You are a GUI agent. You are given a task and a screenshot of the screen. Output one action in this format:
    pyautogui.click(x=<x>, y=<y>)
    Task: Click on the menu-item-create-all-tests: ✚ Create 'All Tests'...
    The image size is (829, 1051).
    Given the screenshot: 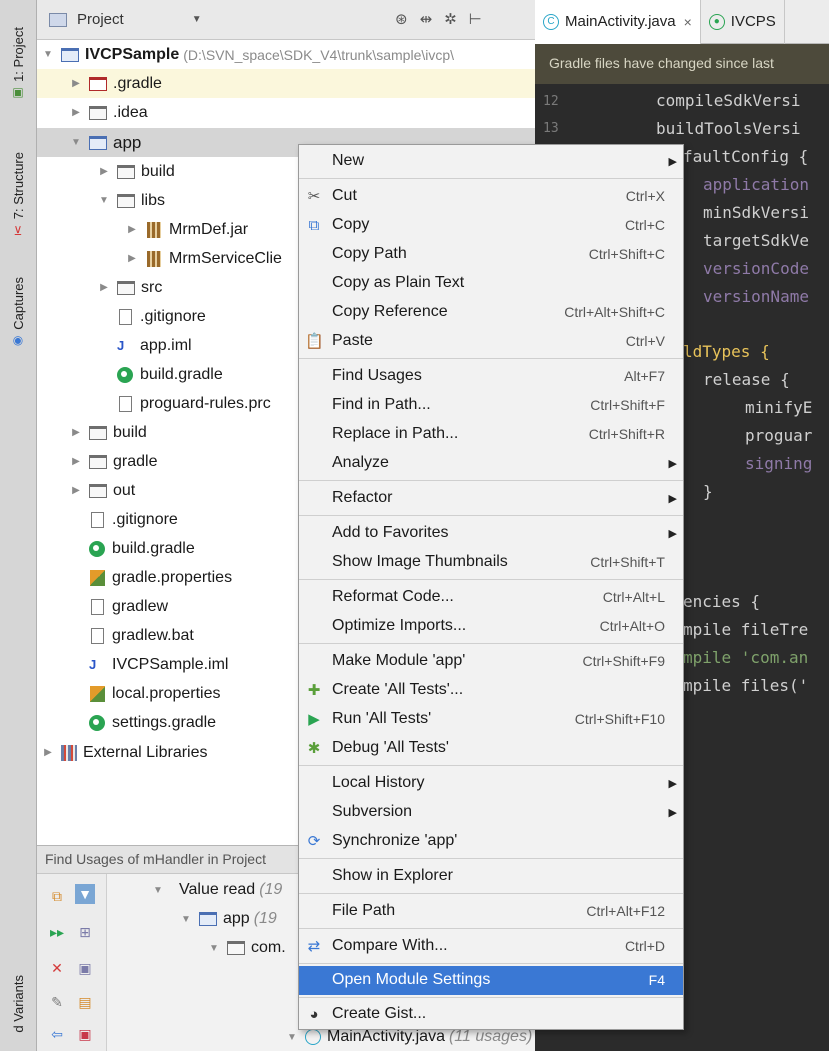 What is the action you would take?
    pyautogui.click(x=491, y=690)
    